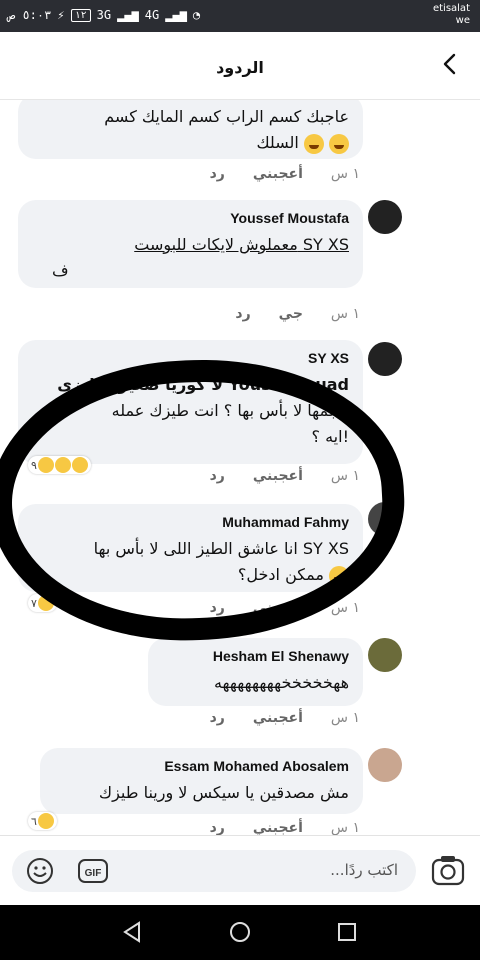  I want to click on status-bar: ٥:٠٣ ص ⚡ ١٢ 3G ▂▄▆ 4G ▂▄▆ ◔ etisalat we, so click(240, 16).